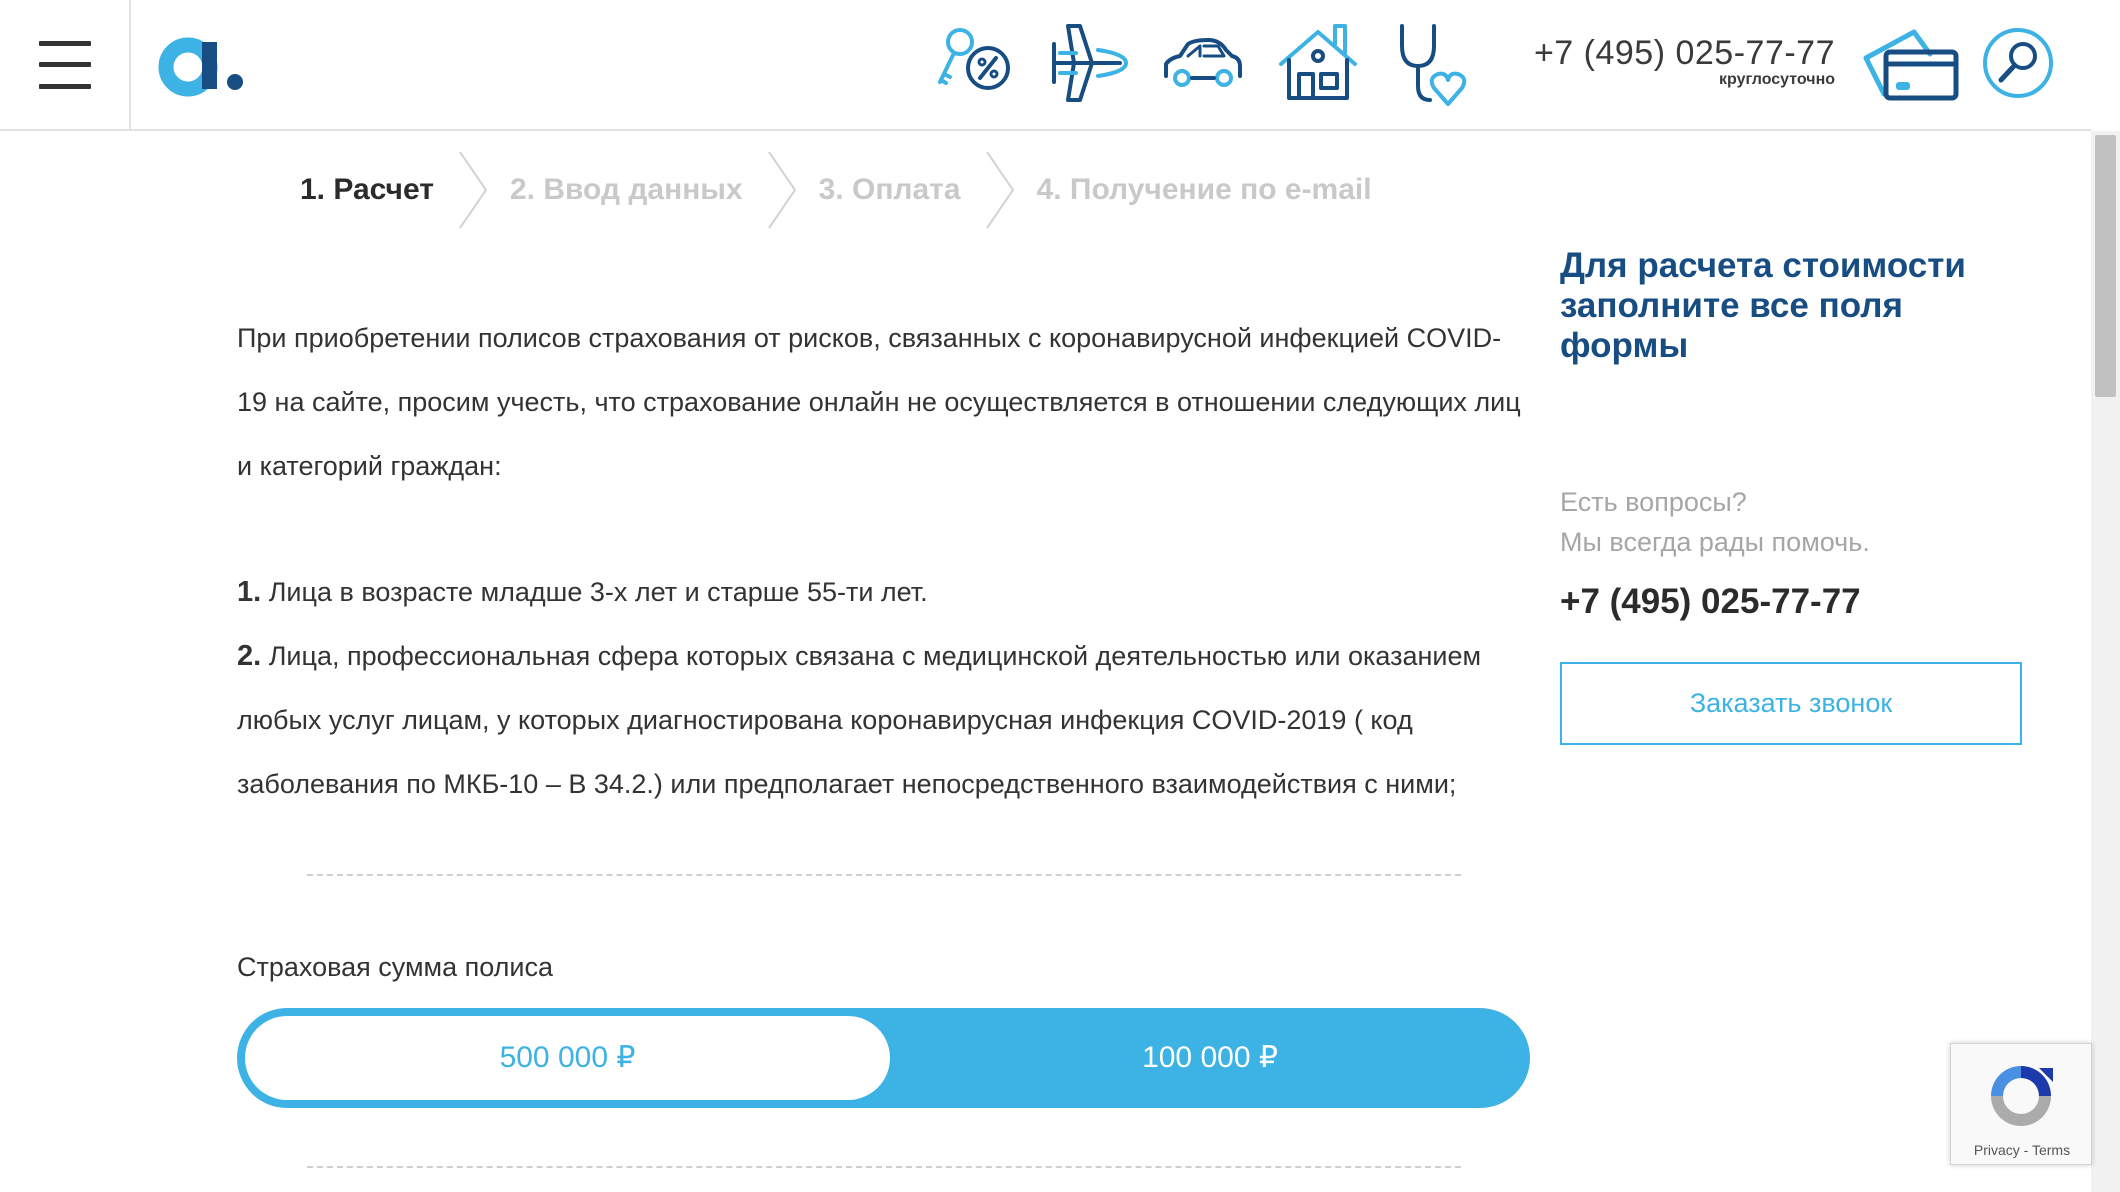  Describe the element at coordinates (2105, 266) in the screenshot. I see `scrollbar-thumb` at that location.